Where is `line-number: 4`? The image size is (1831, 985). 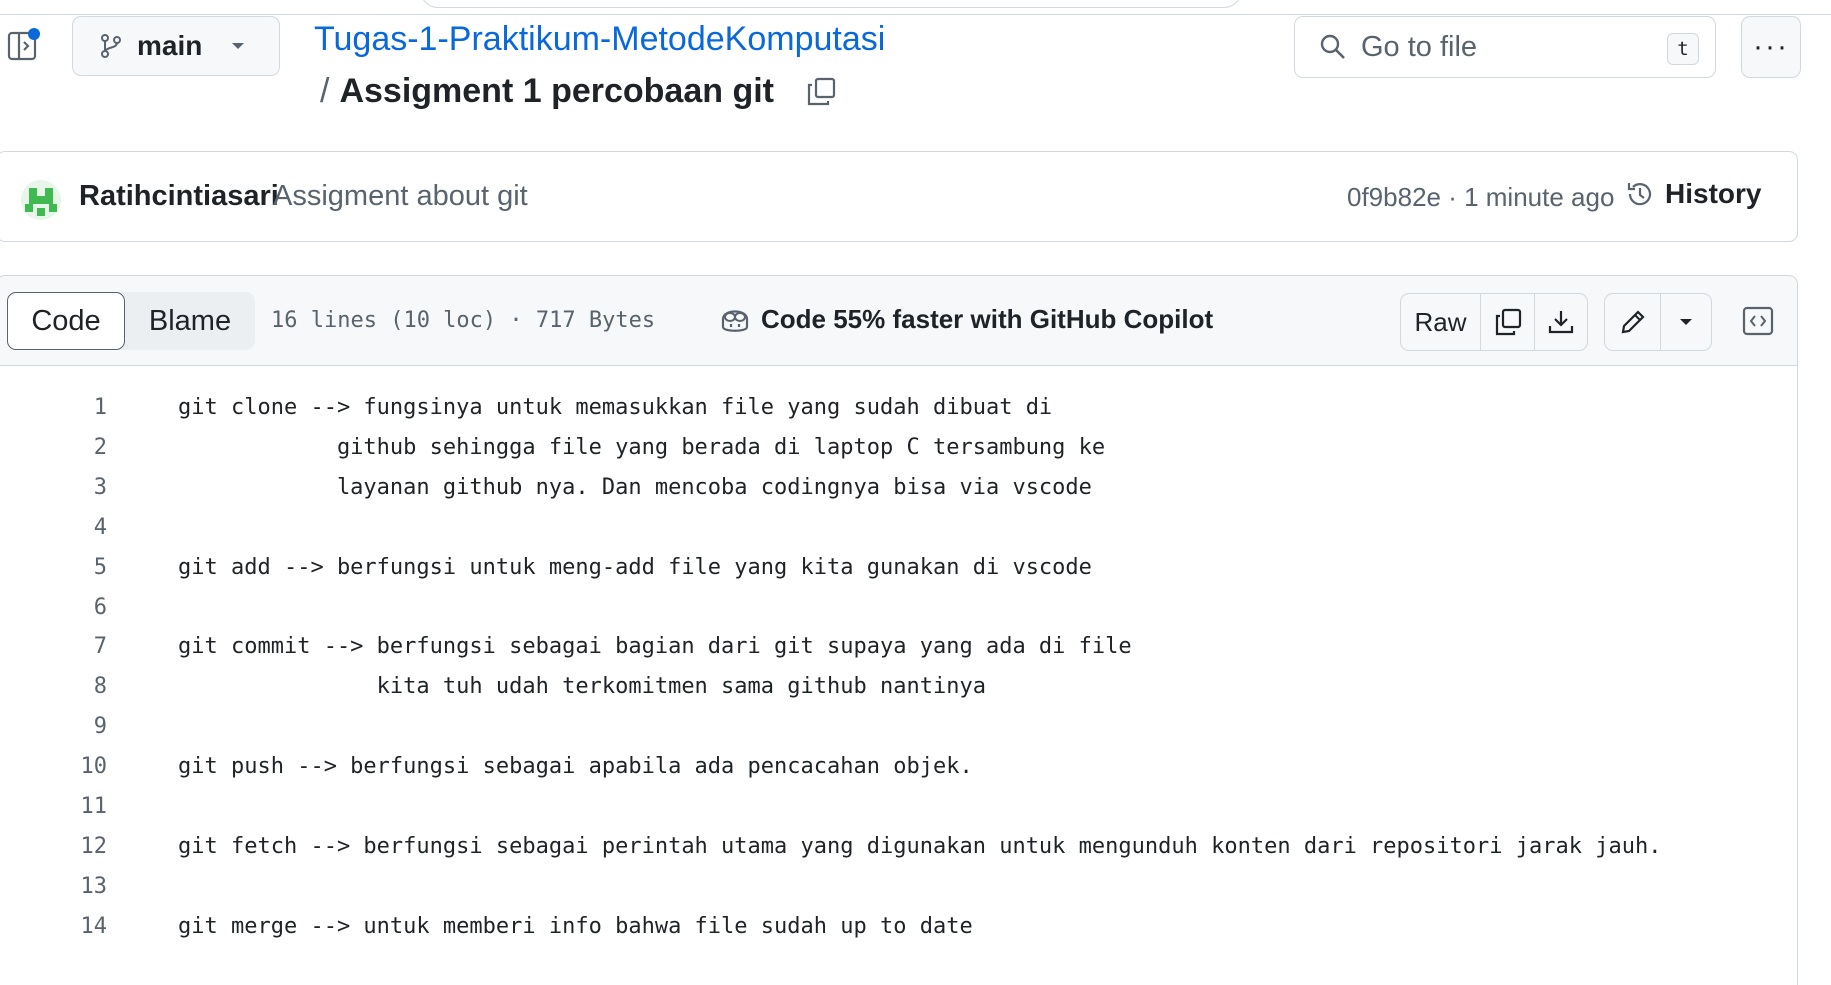
line-number: 4 is located at coordinates (53, 527).